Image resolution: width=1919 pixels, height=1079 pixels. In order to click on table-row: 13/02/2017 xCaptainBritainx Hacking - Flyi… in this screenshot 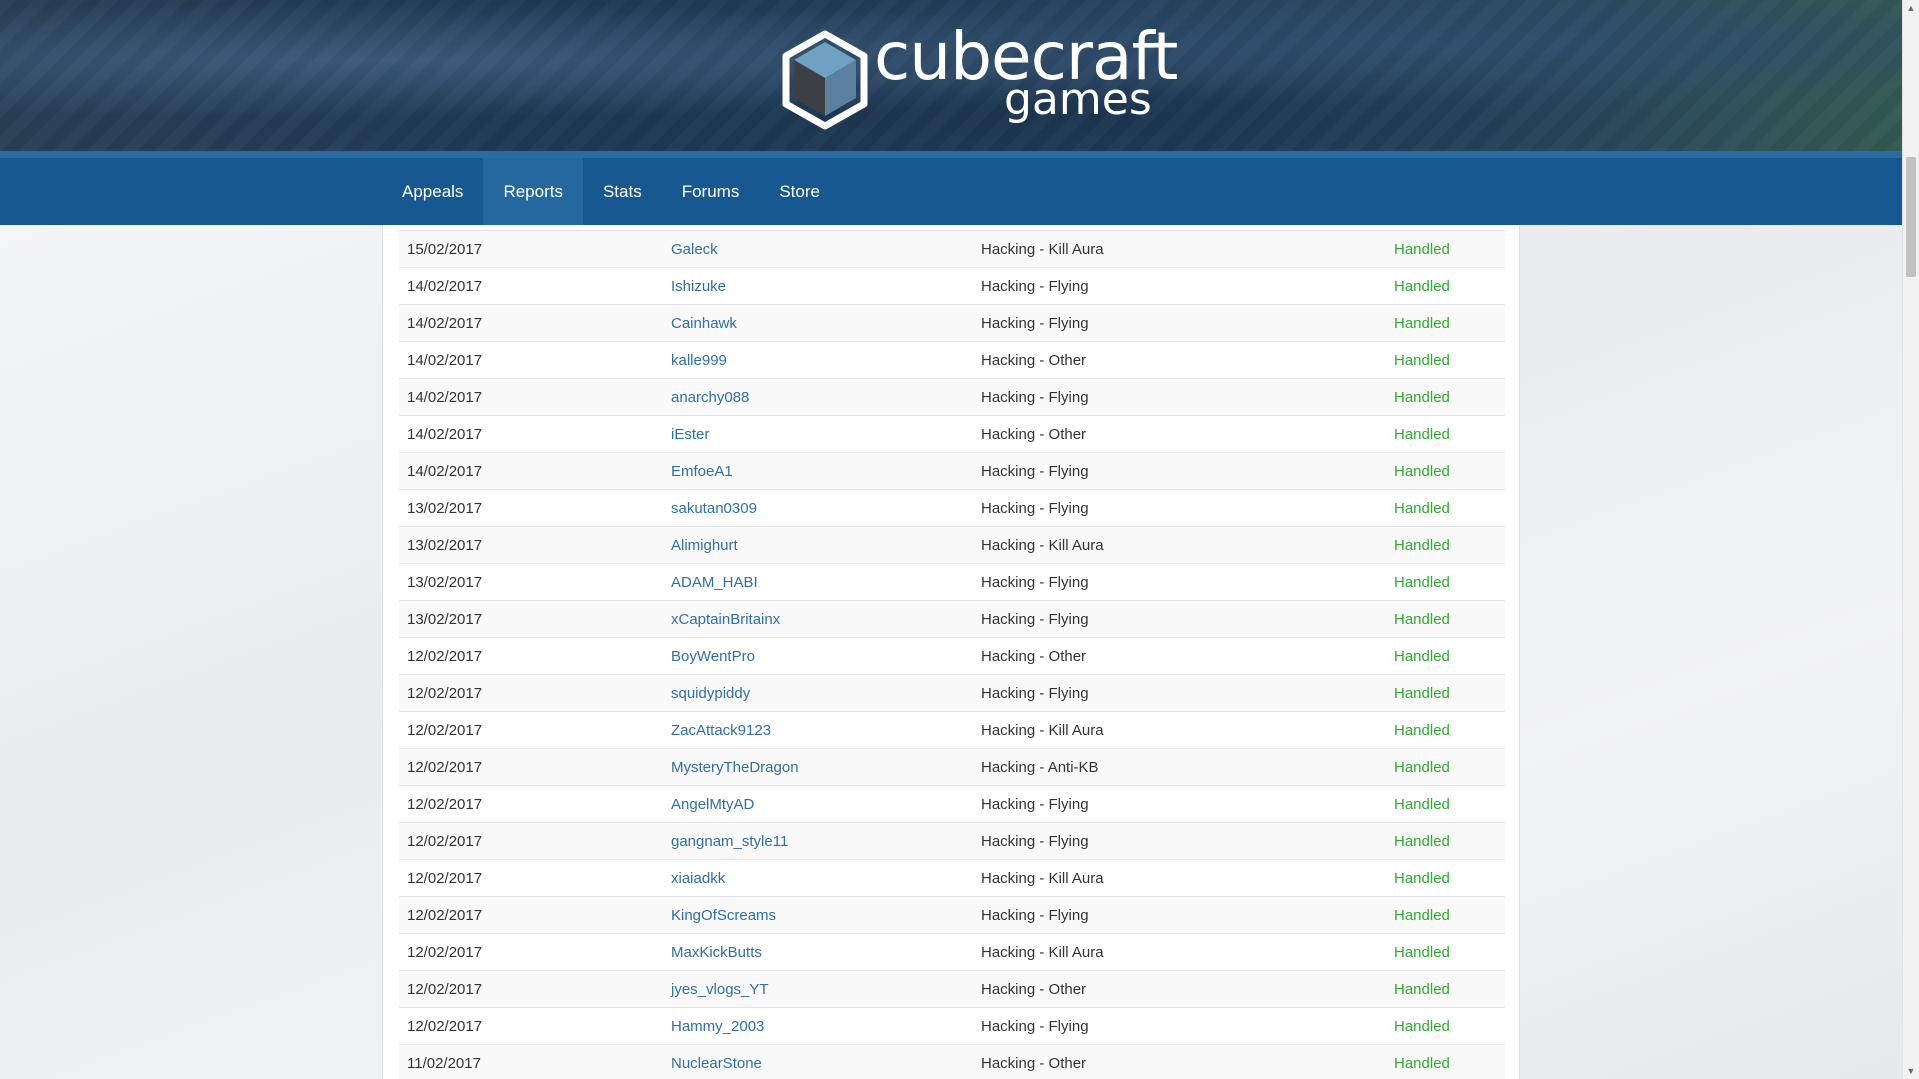, I will do `click(952, 619)`.